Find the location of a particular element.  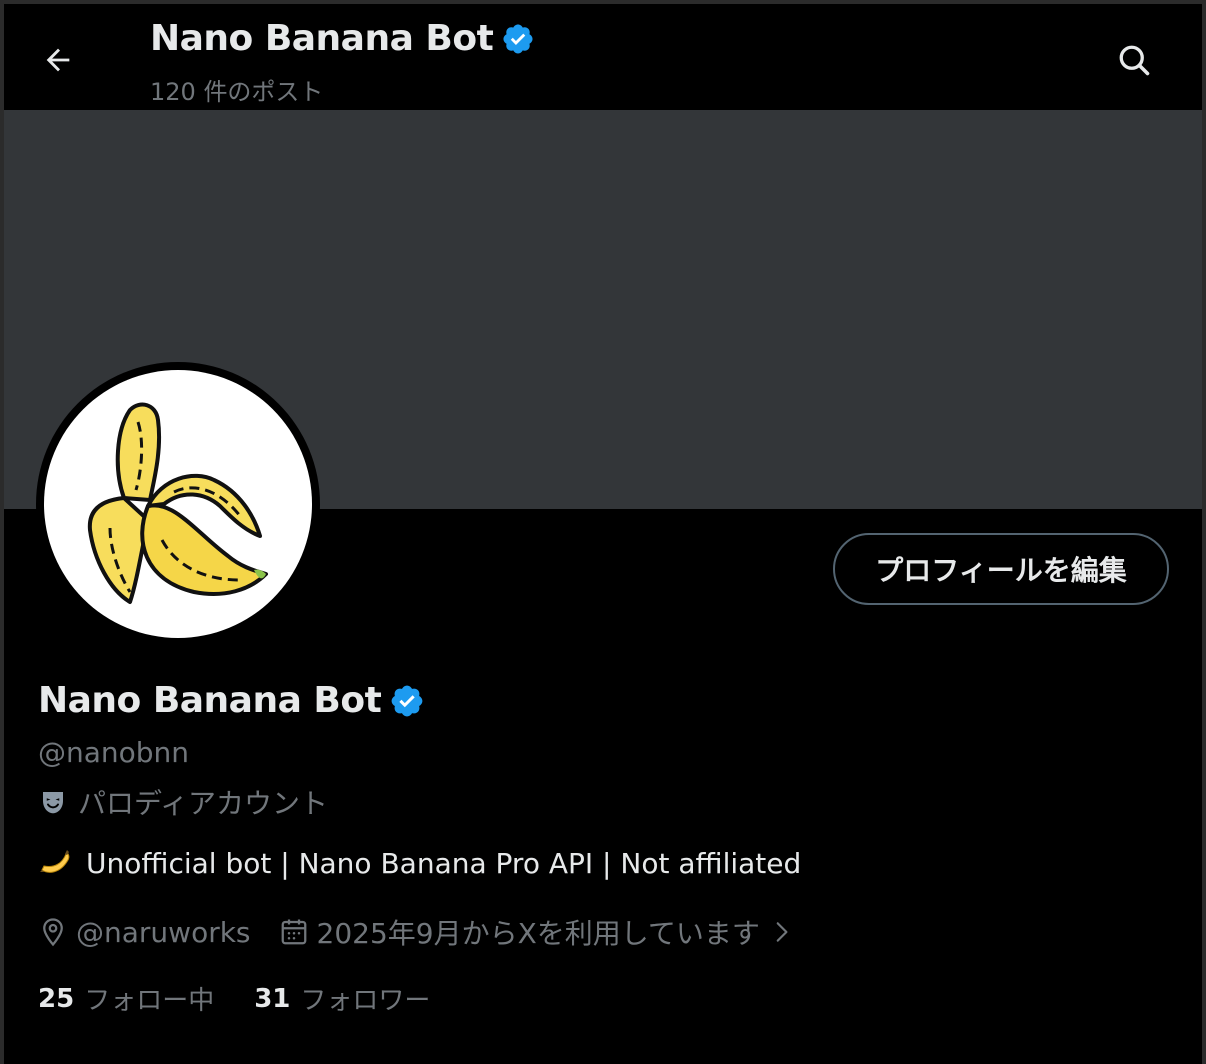

parody-label-row: パロディアカウント is located at coordinates (183, 802).